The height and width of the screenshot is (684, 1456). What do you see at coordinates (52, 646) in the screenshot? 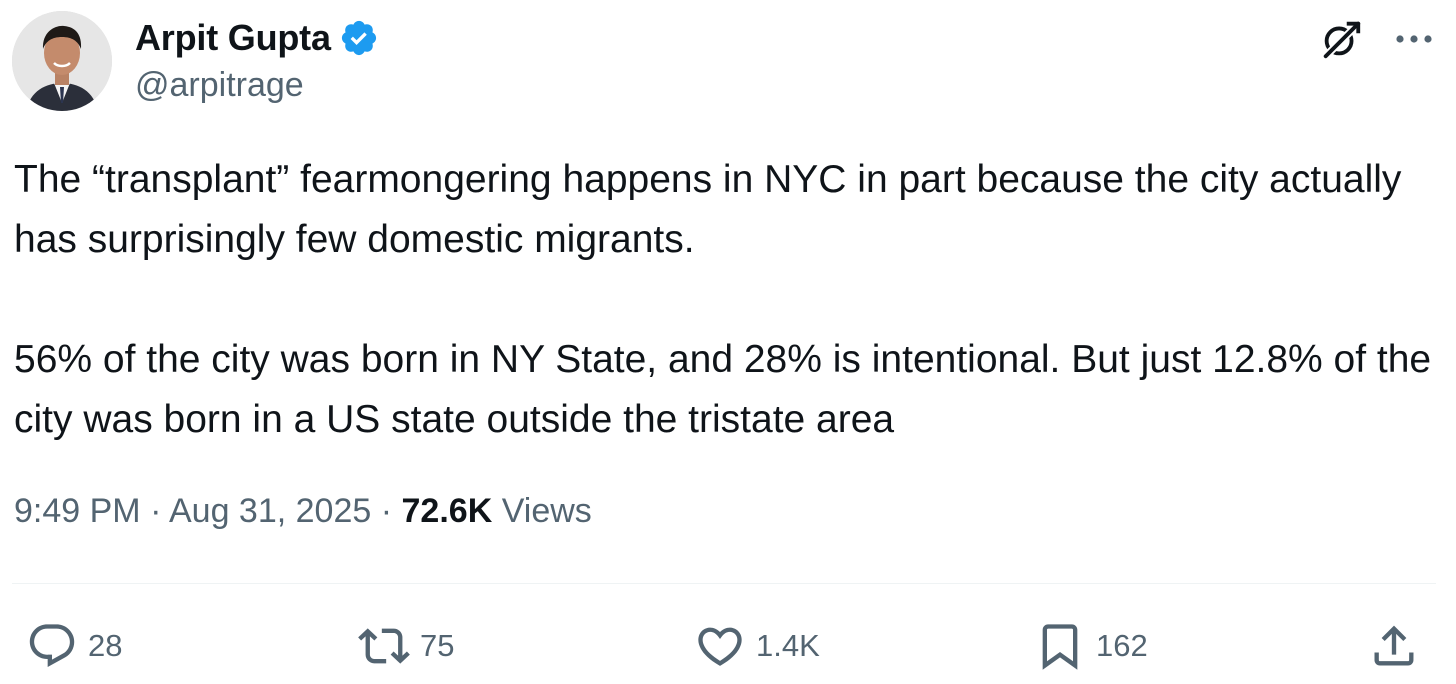
I see `reply-icon` at bounding box center [52, 646].